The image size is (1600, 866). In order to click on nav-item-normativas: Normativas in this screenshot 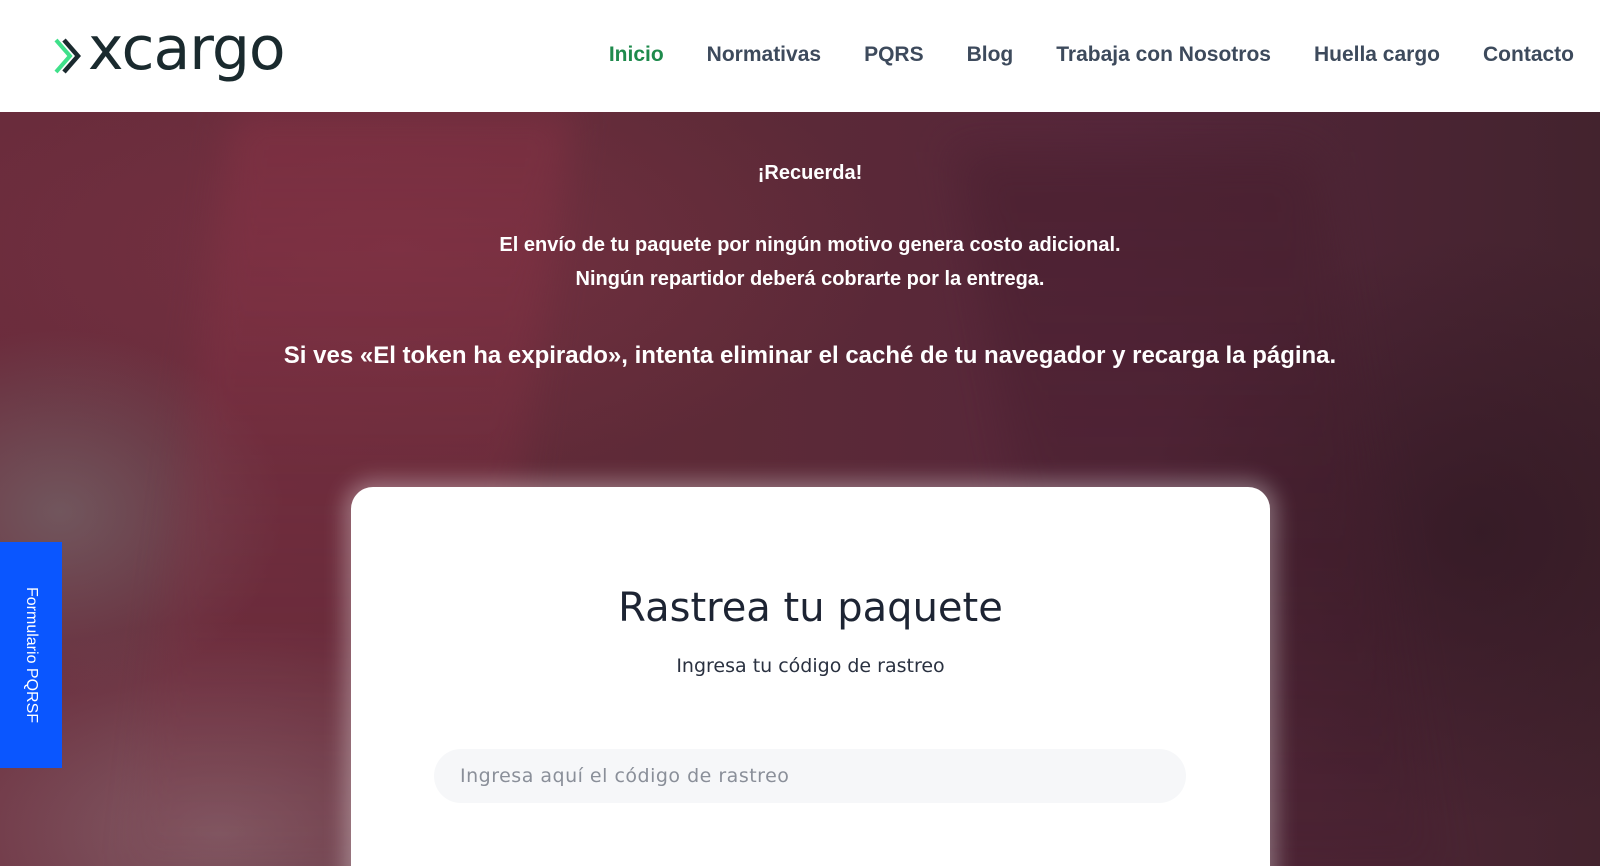, I will do `click(764, 55)`.